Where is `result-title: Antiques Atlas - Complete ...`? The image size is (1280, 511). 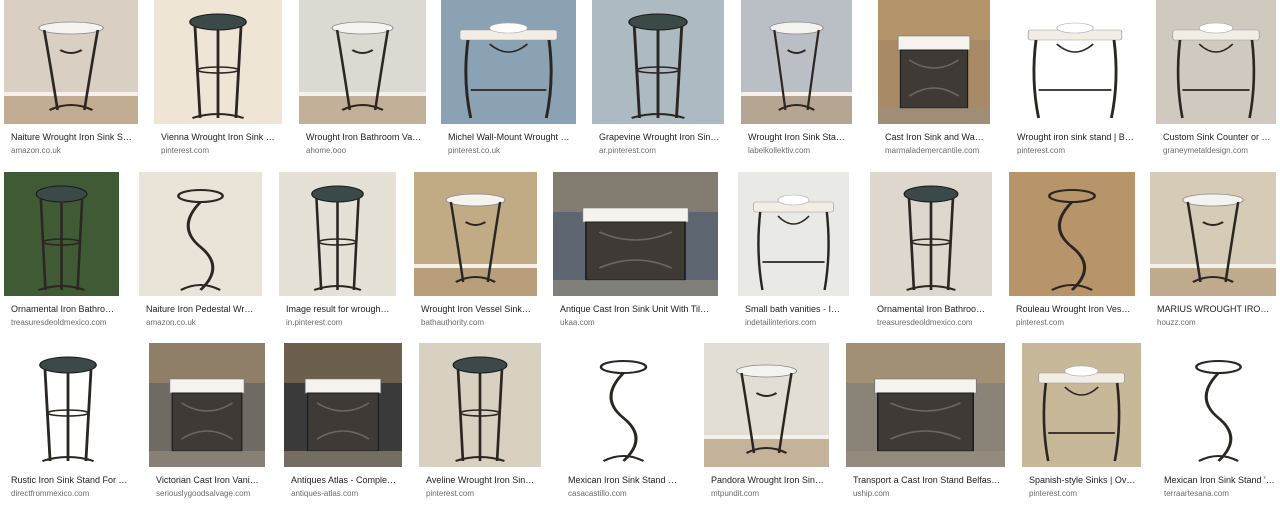 result-title: Antiques Atlas - Complete ... is located at coordinates (344, 480).